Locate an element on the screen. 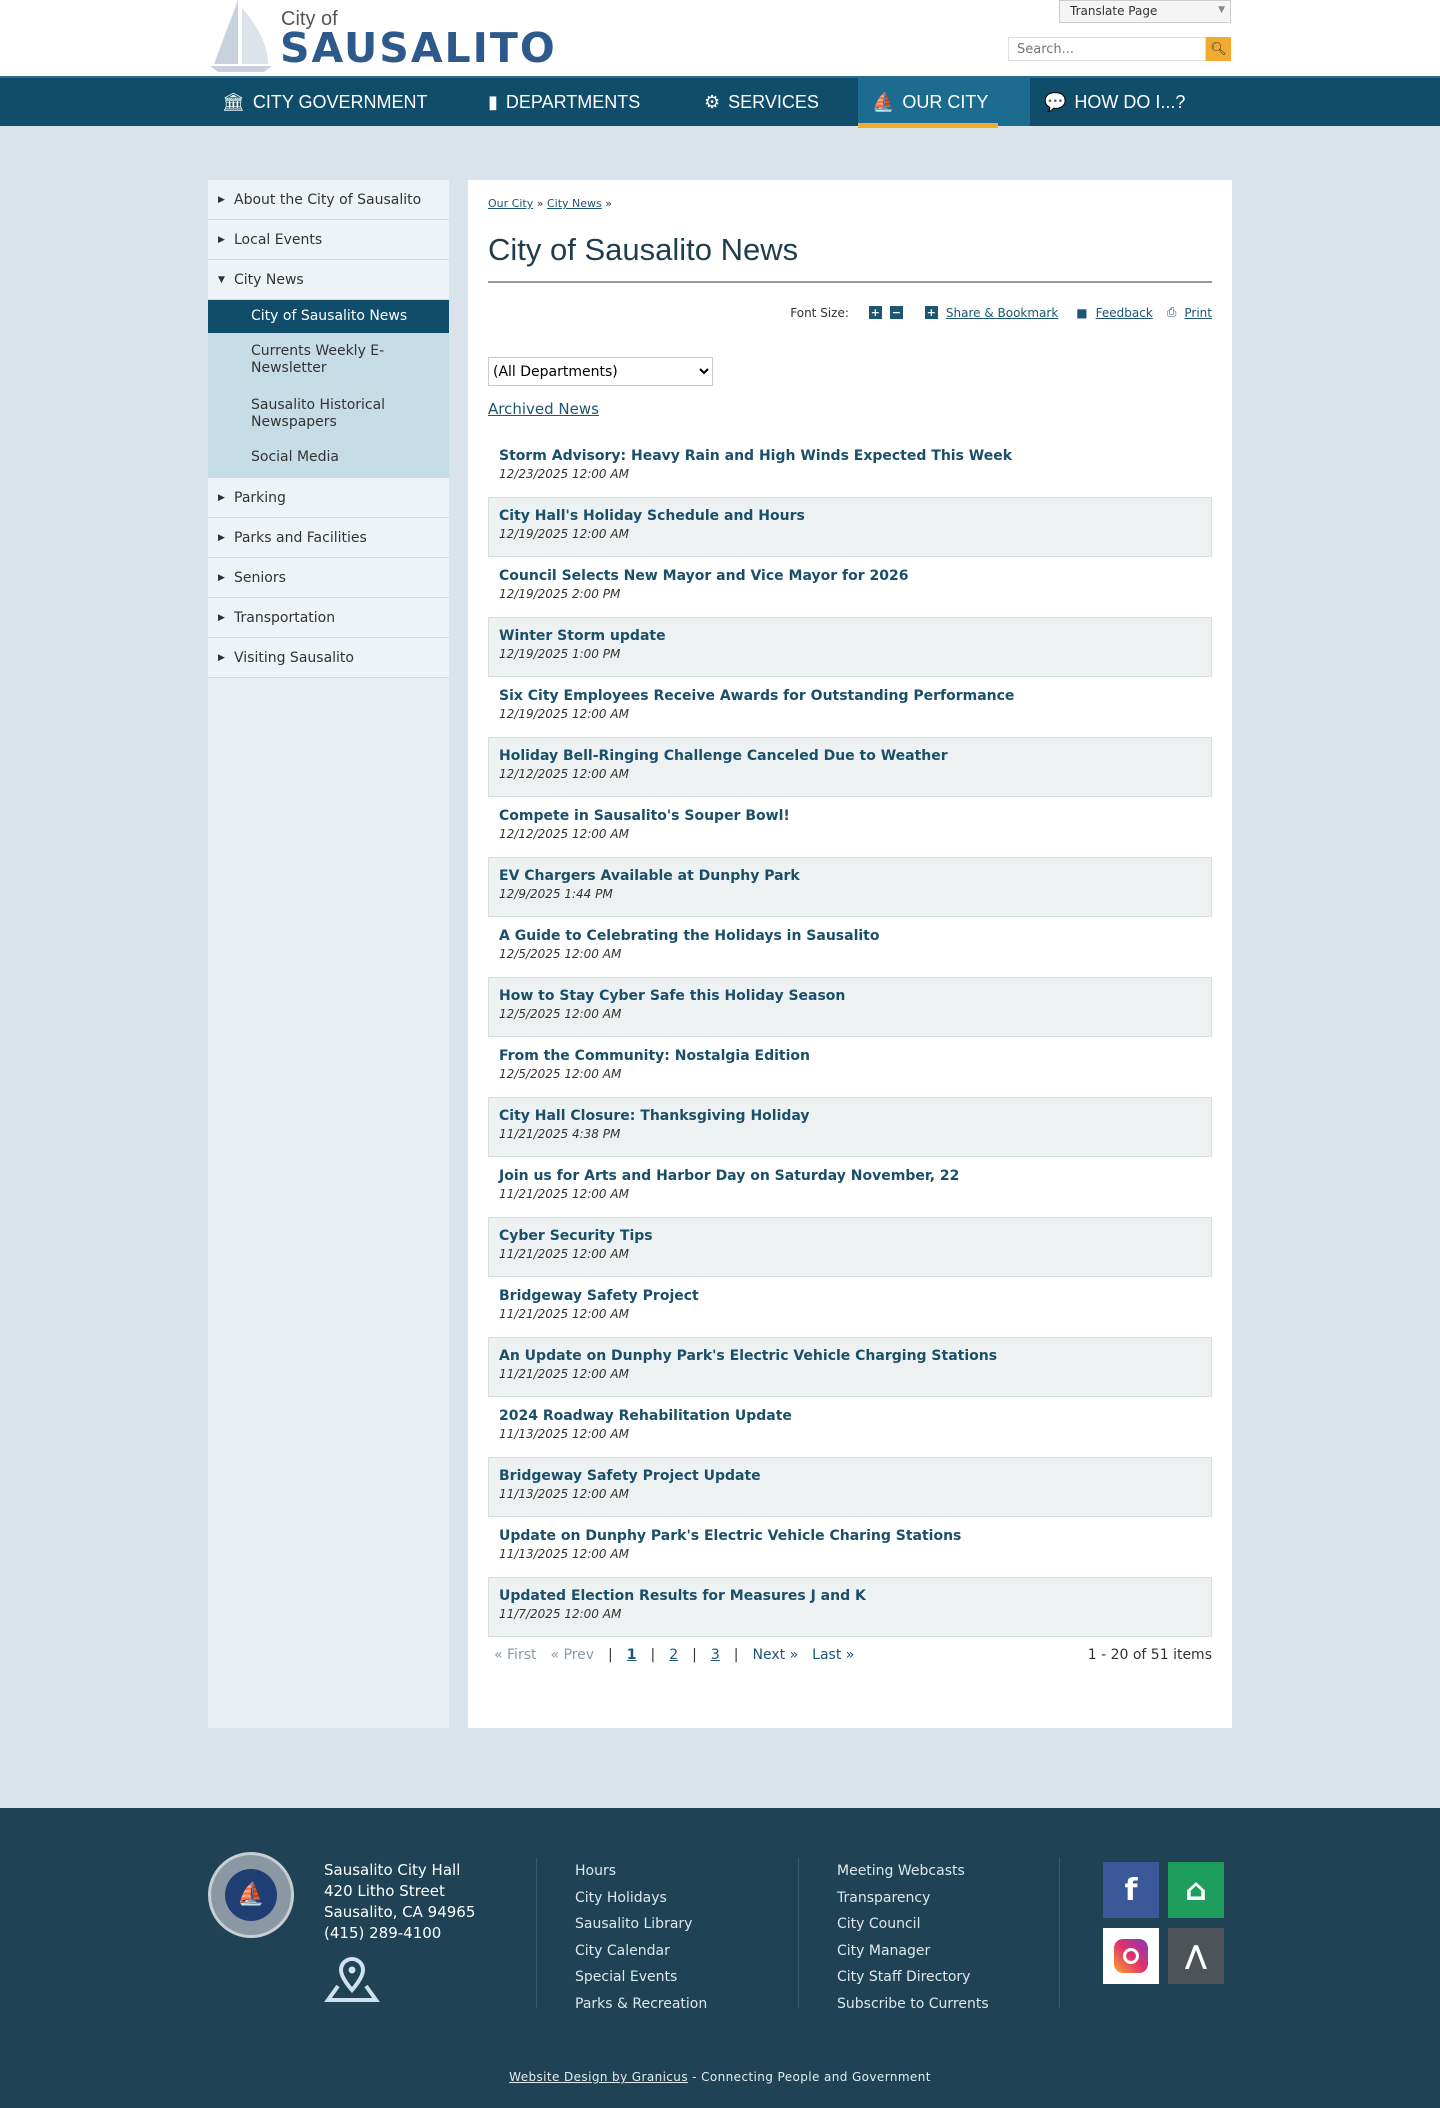  news-title-link: From the Community: Nostalgia Edition is located at coordinates (850, 1056).